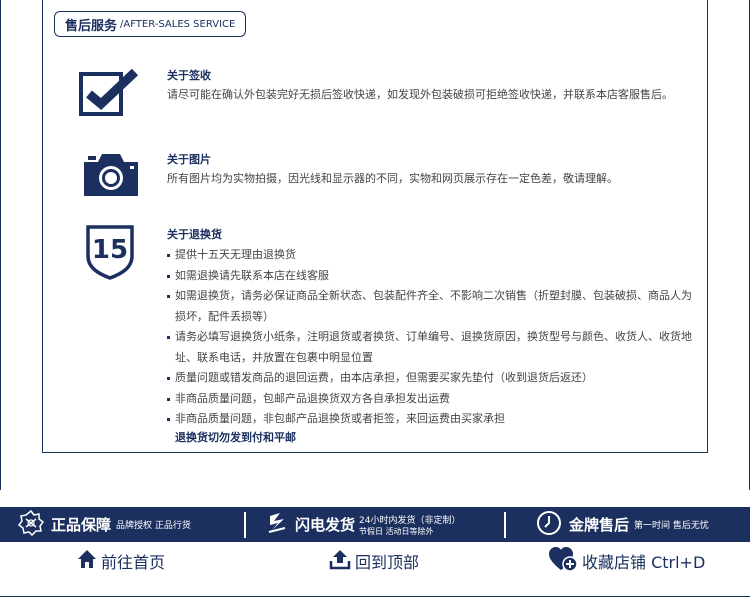 The width and height of the screenshot is (750, 615). Describe the element at coordinates (432, 378) in the screenshot. I see `list-item: 质量问题或错发商品的退回运费，由本店承担，但需要买家先垫付（收到退货后返还）` at that location.